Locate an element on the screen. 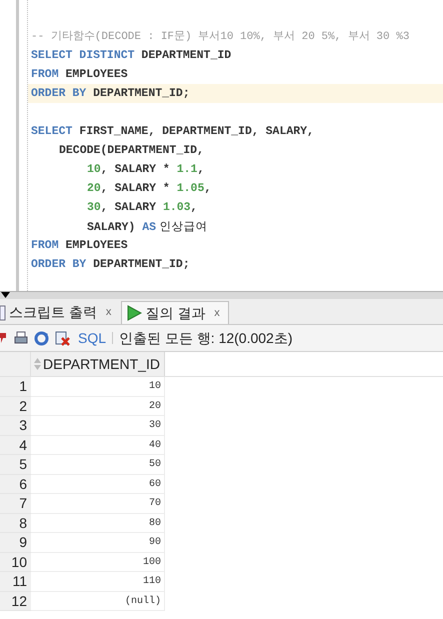 The image size is (443, 619). tab: 질의 결과 x is located at coordinates (175, 312).